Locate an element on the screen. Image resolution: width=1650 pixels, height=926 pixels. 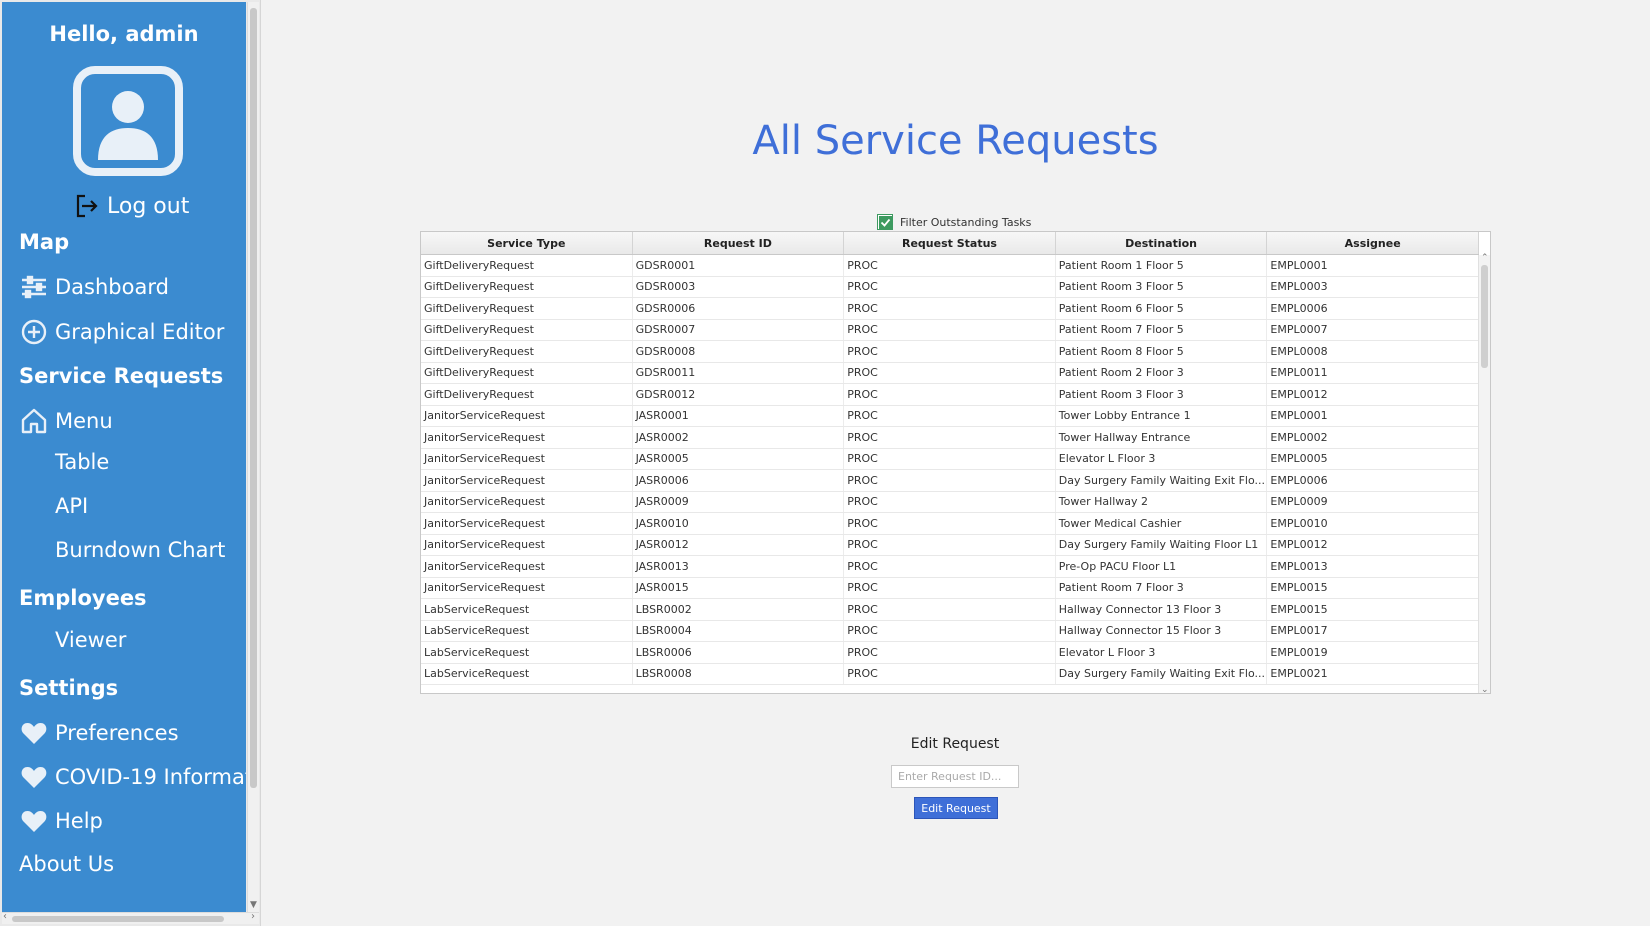
column-header: Request Status is located at coordinates (950, 243).